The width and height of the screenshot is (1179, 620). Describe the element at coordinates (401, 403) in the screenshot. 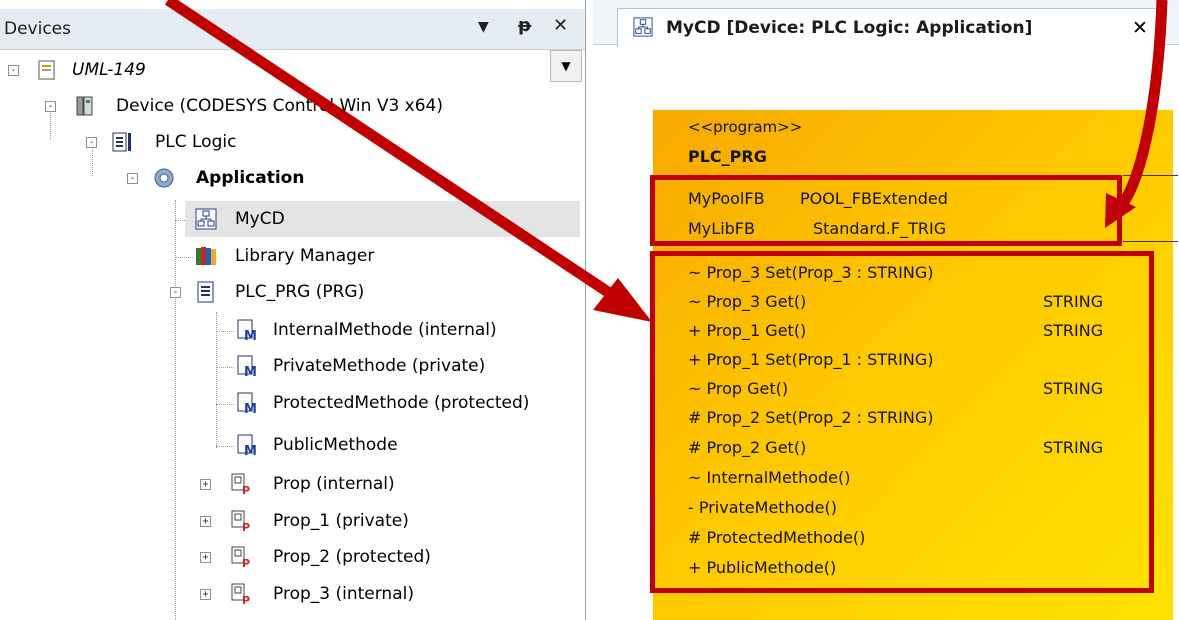

I see `tree-item-label: ProtectedMethode (protected)` at that location.